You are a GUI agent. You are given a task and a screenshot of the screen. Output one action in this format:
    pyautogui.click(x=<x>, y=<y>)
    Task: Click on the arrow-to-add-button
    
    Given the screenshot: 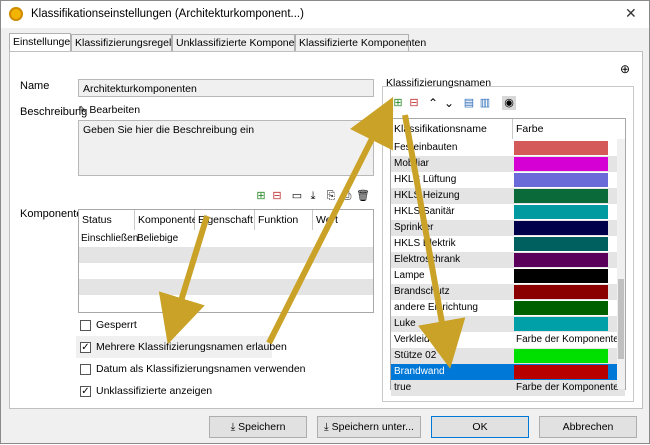 What is the action you would take?
    pyautogui.click(x=330, y=220)
    